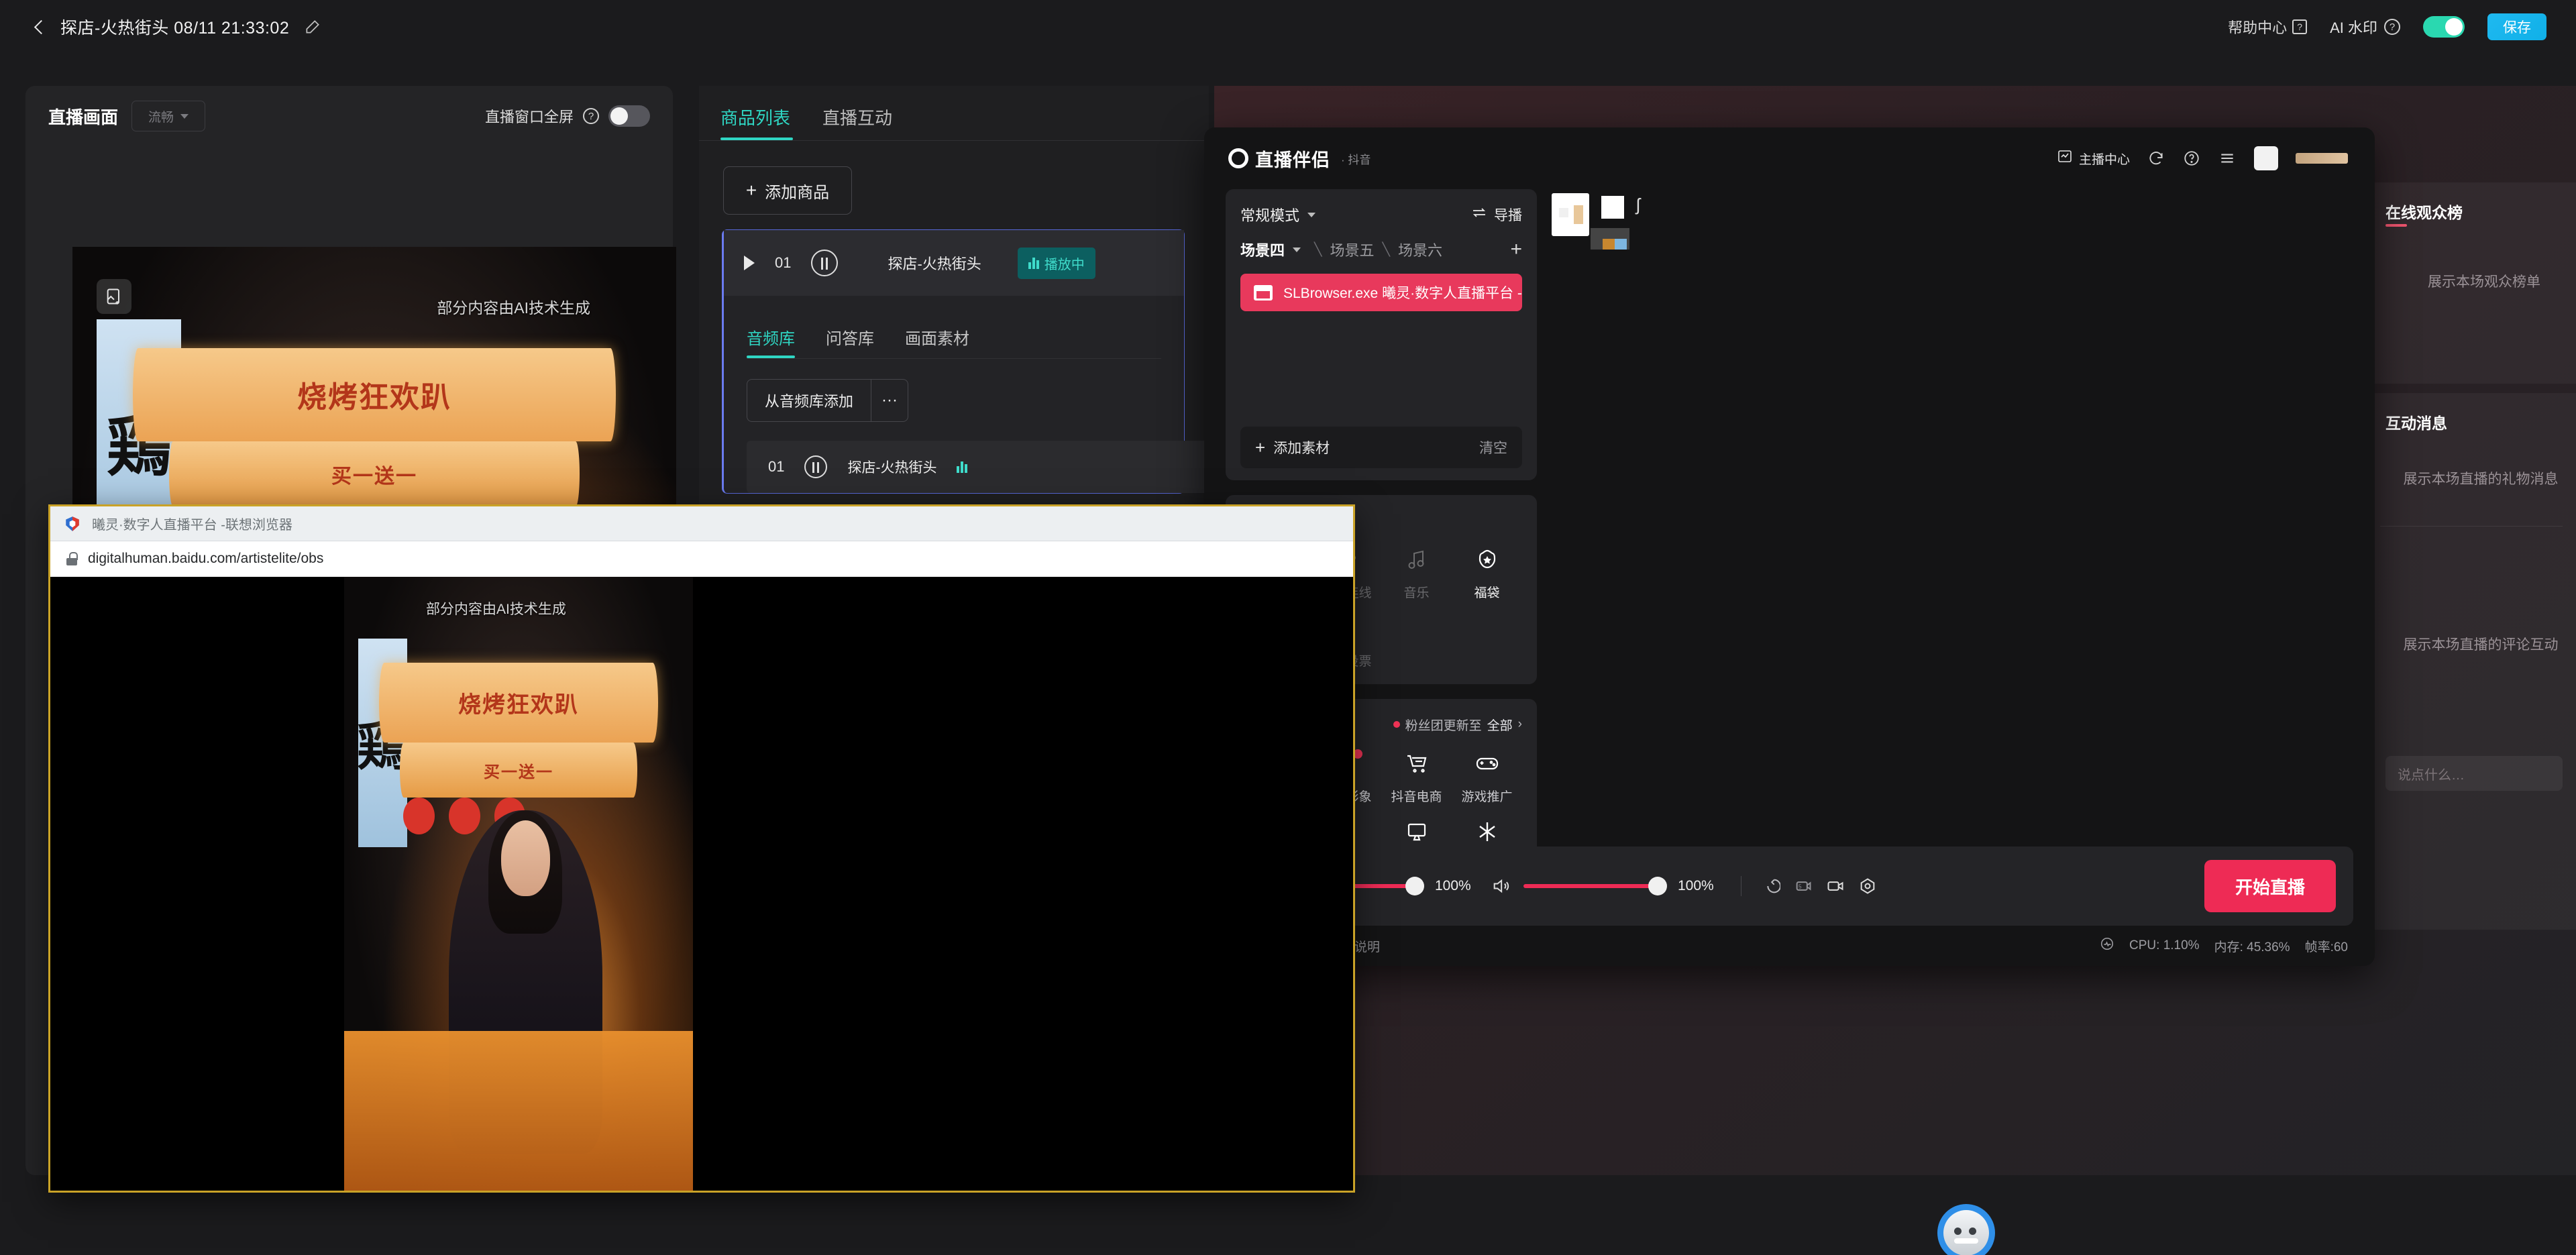 The height and width of the screenshot is (1255, 2576). I want to click on image-upload-icon, so click(114, 296).